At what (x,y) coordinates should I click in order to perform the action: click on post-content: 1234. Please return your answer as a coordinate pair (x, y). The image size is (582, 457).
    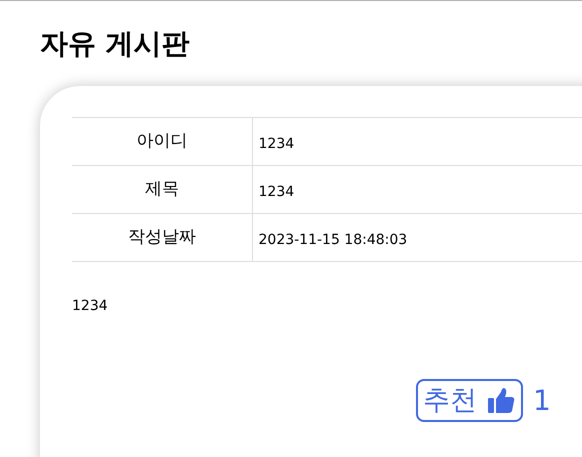
    Looking at the image, I should click on (90, 306).